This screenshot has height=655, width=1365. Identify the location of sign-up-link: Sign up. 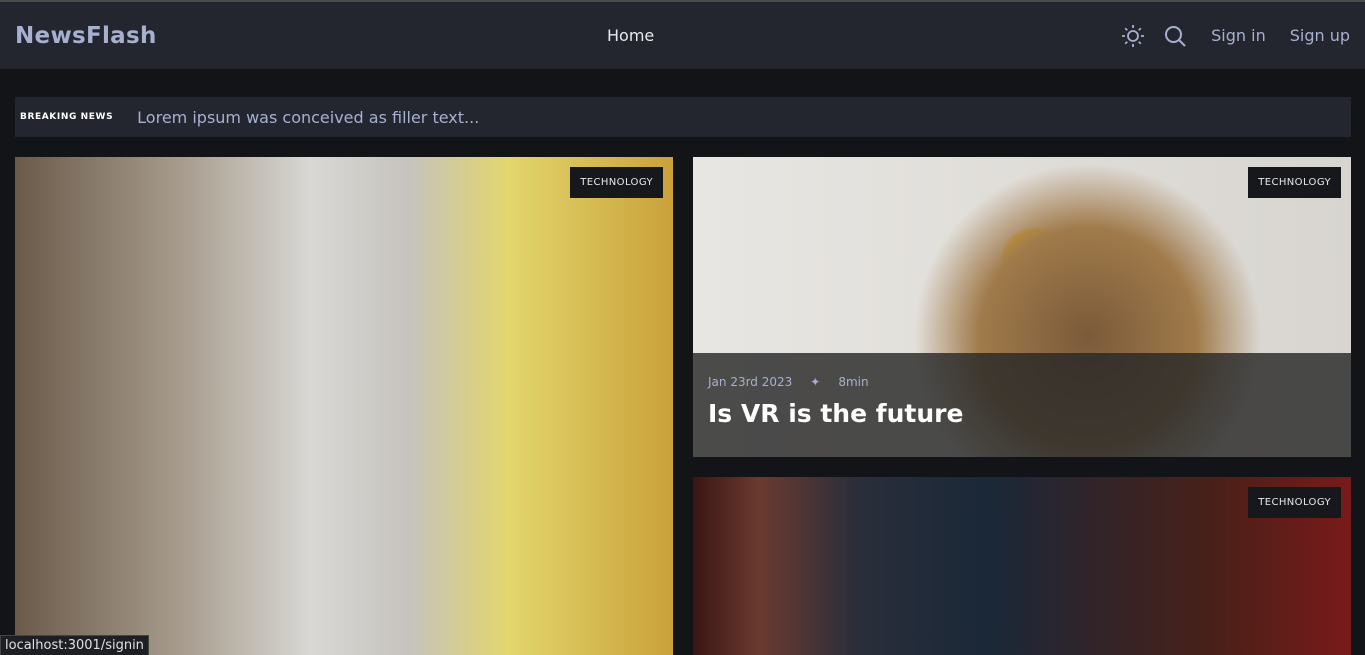
(1320, 35).